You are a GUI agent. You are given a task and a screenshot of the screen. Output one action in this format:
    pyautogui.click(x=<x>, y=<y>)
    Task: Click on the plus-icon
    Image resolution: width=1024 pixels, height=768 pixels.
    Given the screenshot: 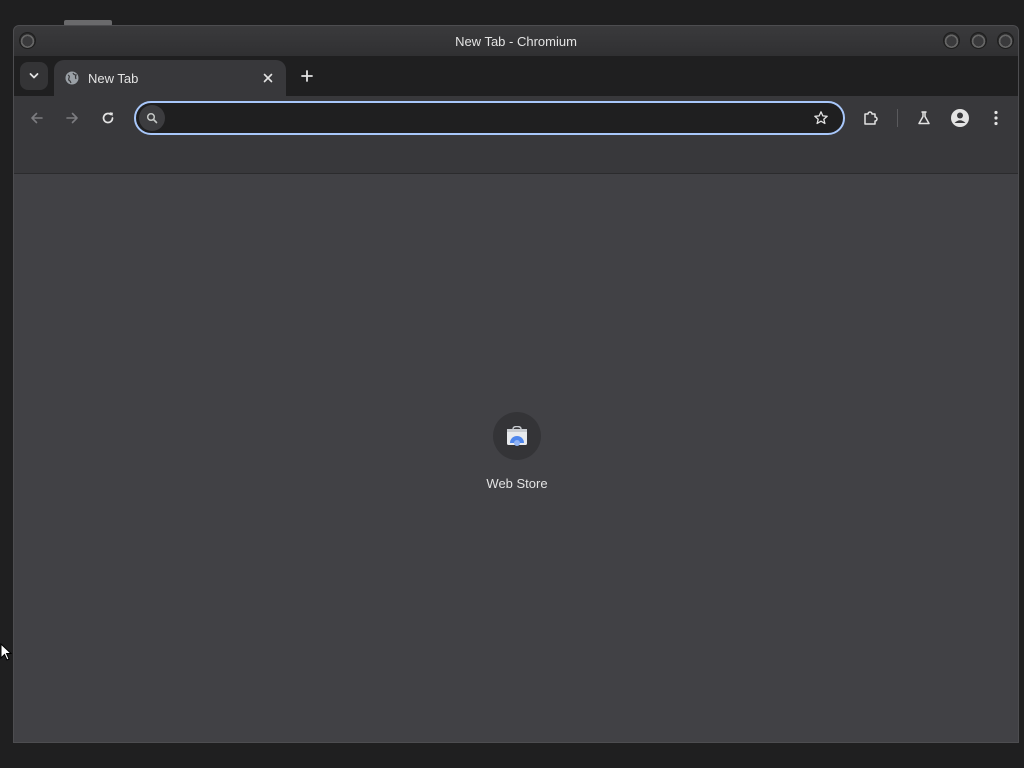 What is the action you would take?
    pyautogui.click(x=307, y=76)
    